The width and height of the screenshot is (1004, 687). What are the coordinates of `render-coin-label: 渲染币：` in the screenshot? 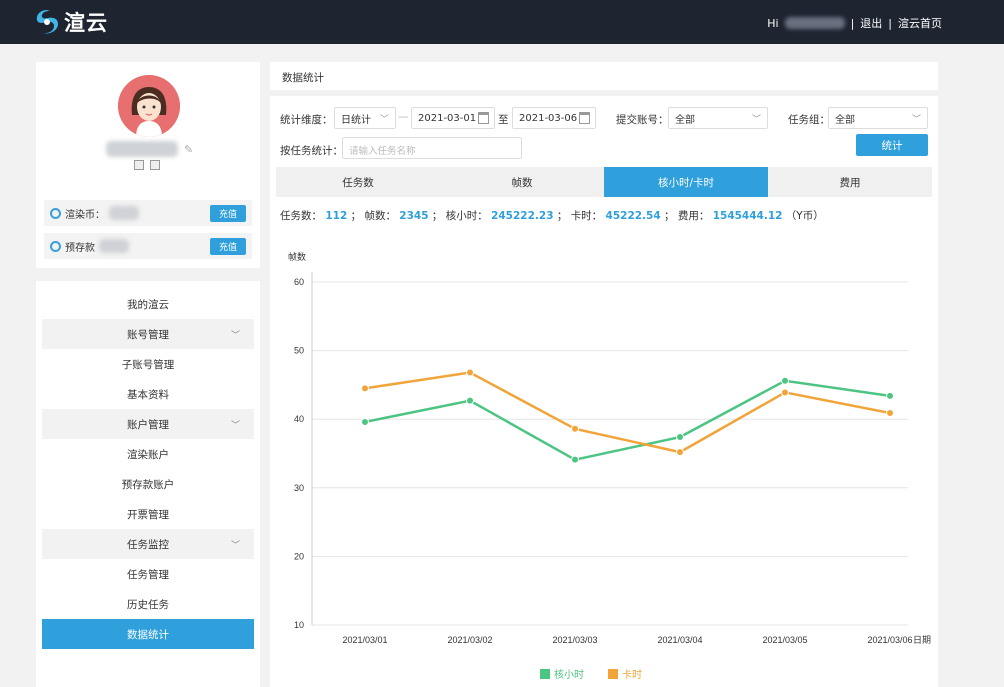 It's located at (85, 215).